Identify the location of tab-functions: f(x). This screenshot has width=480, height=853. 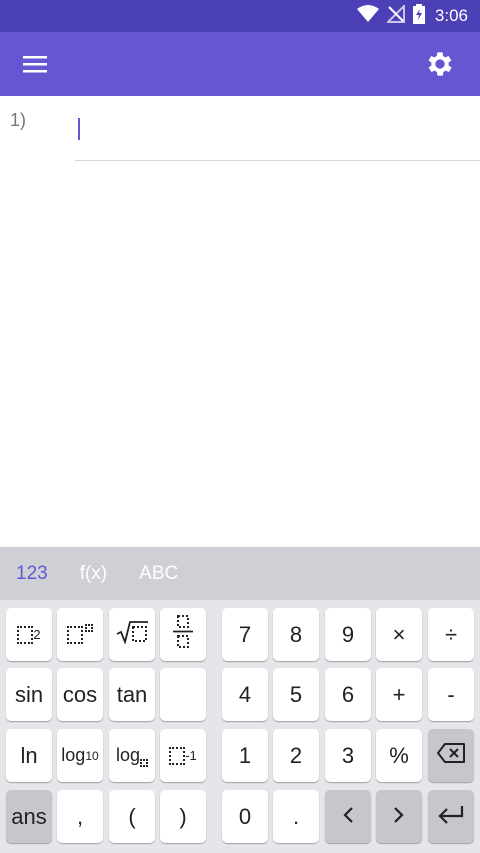
(93, 574).